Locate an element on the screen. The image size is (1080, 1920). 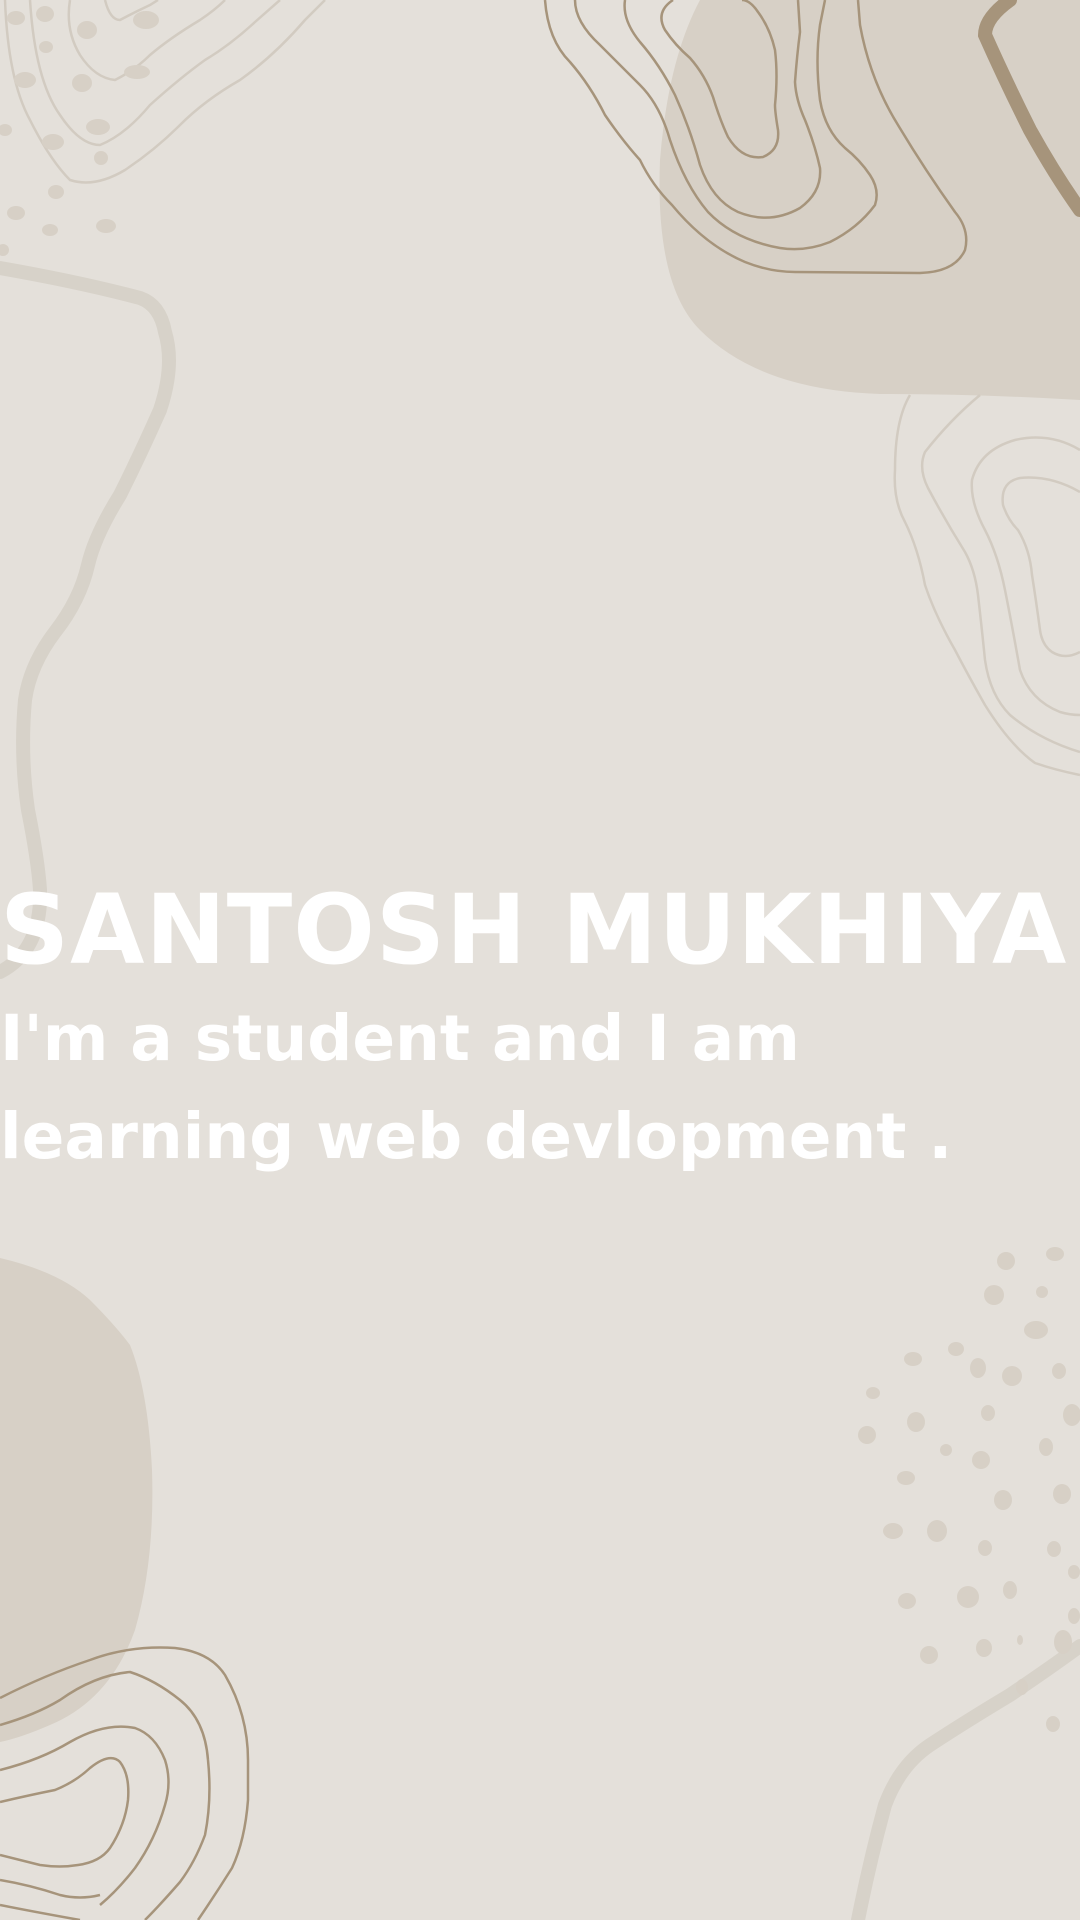
top-left-contour-lines-graphic is located at coordinates (164, 92).